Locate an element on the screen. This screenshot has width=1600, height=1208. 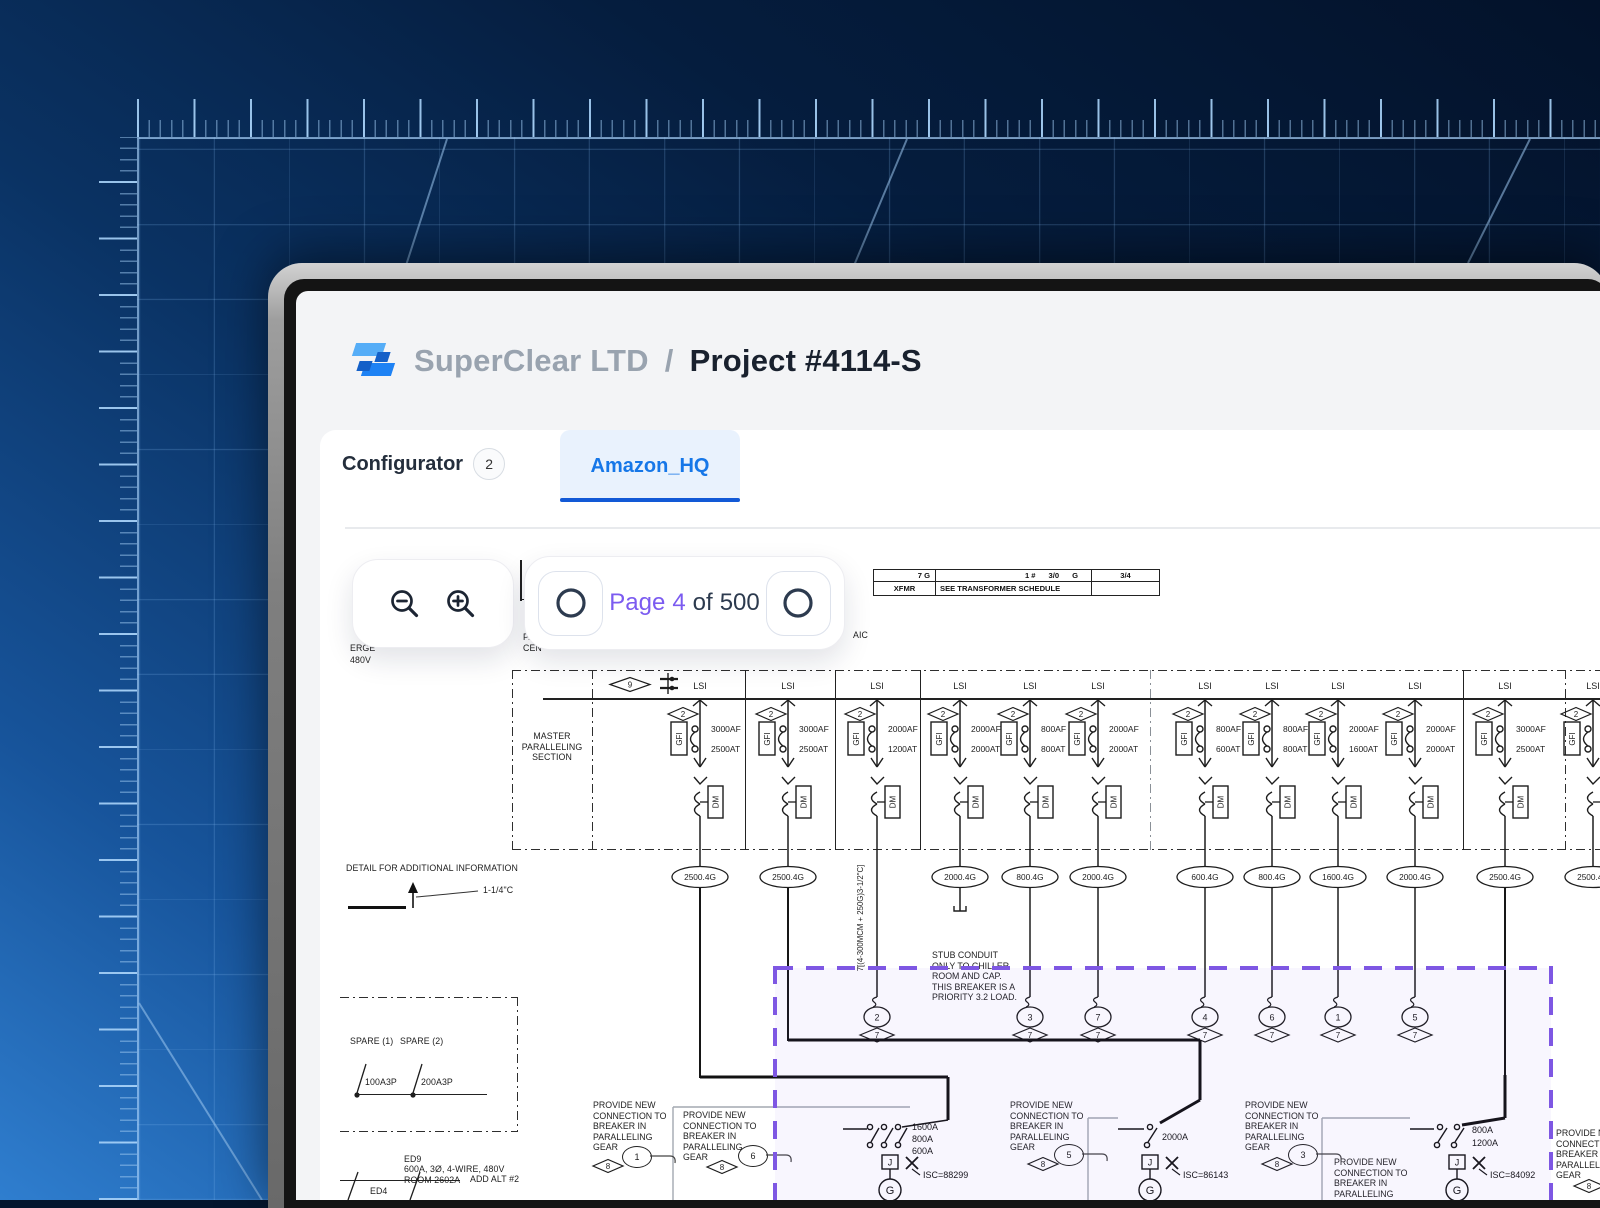
previous-page-button is located at coordinates (570, 603).